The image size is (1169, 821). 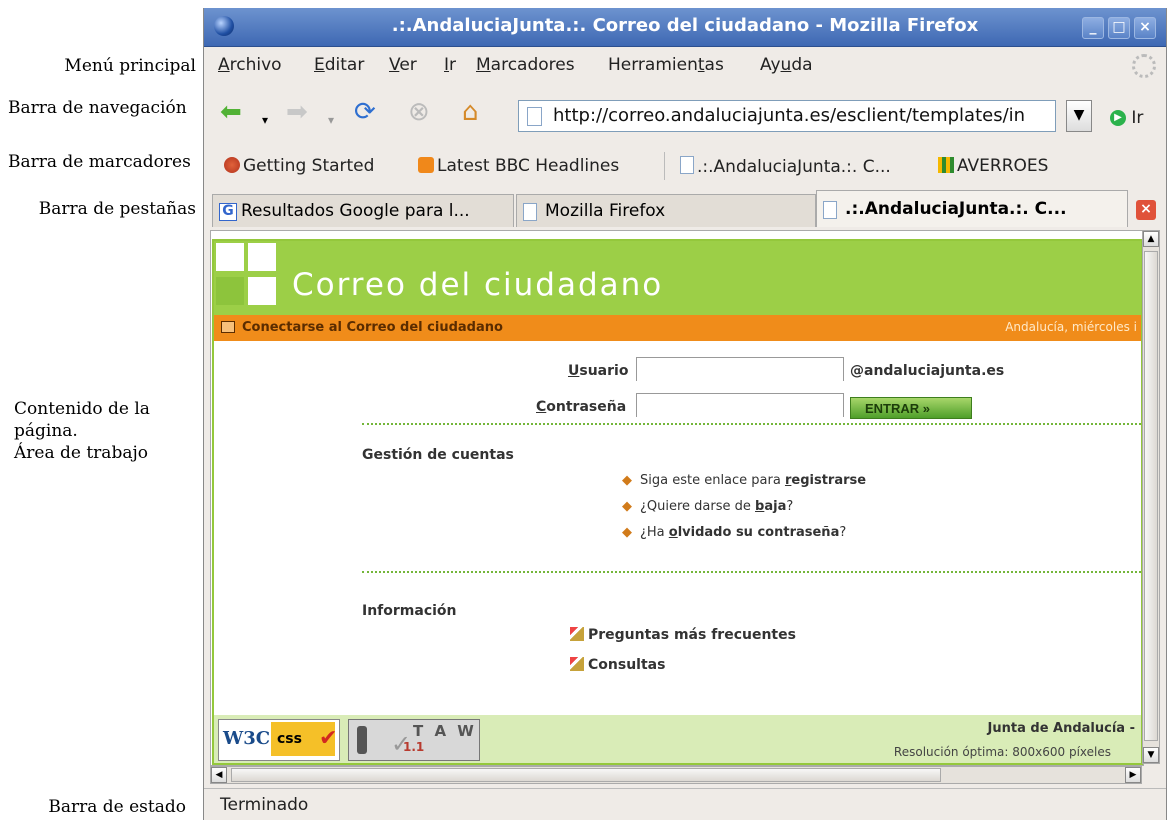 What do you see at coordinates (598, 371) in the screenshot?
I see `usuario-label: Usuario` at bounding box center [598, 371].